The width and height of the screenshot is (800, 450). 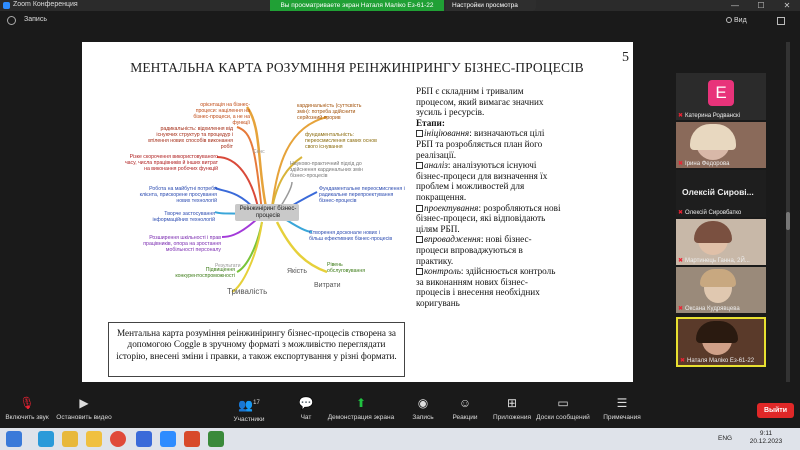 What do you see at coordinates (704, 164) in the screenshot?
I see `participant-name: ✖ Ірина Федорова` at bounding box center [704, 164].